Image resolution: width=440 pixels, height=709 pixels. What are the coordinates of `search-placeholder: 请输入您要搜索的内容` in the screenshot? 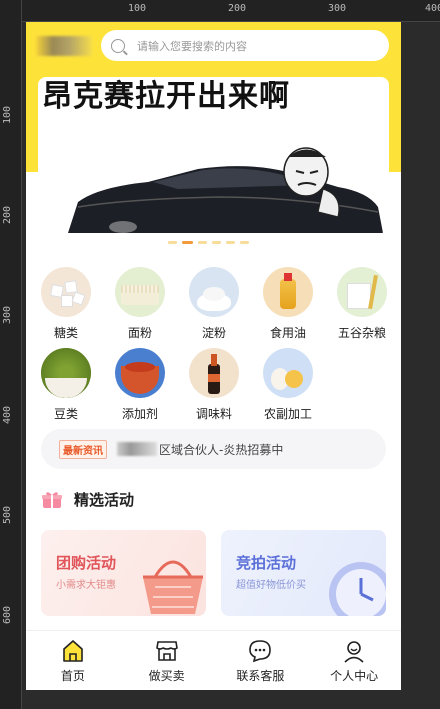 It's located at (192, 46).